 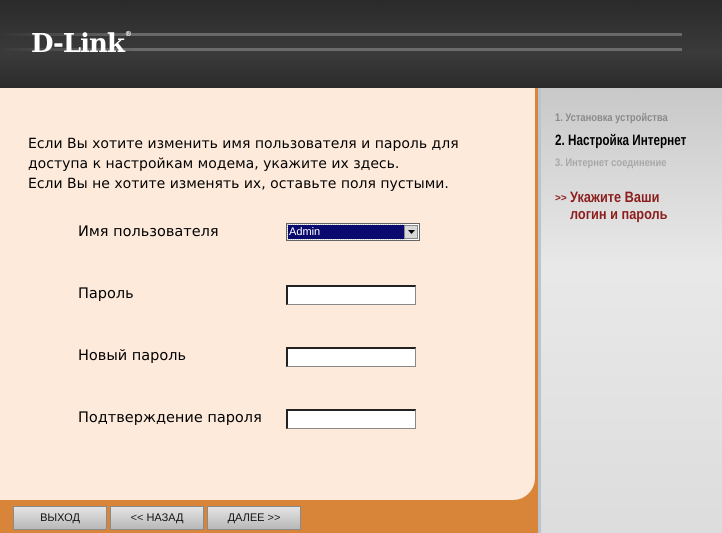 What do you see at coordinates (619, 206) in the screenshot?
I see `hint-text: Укажите Ваши логин и пароль` at bounding box center [619, 206].